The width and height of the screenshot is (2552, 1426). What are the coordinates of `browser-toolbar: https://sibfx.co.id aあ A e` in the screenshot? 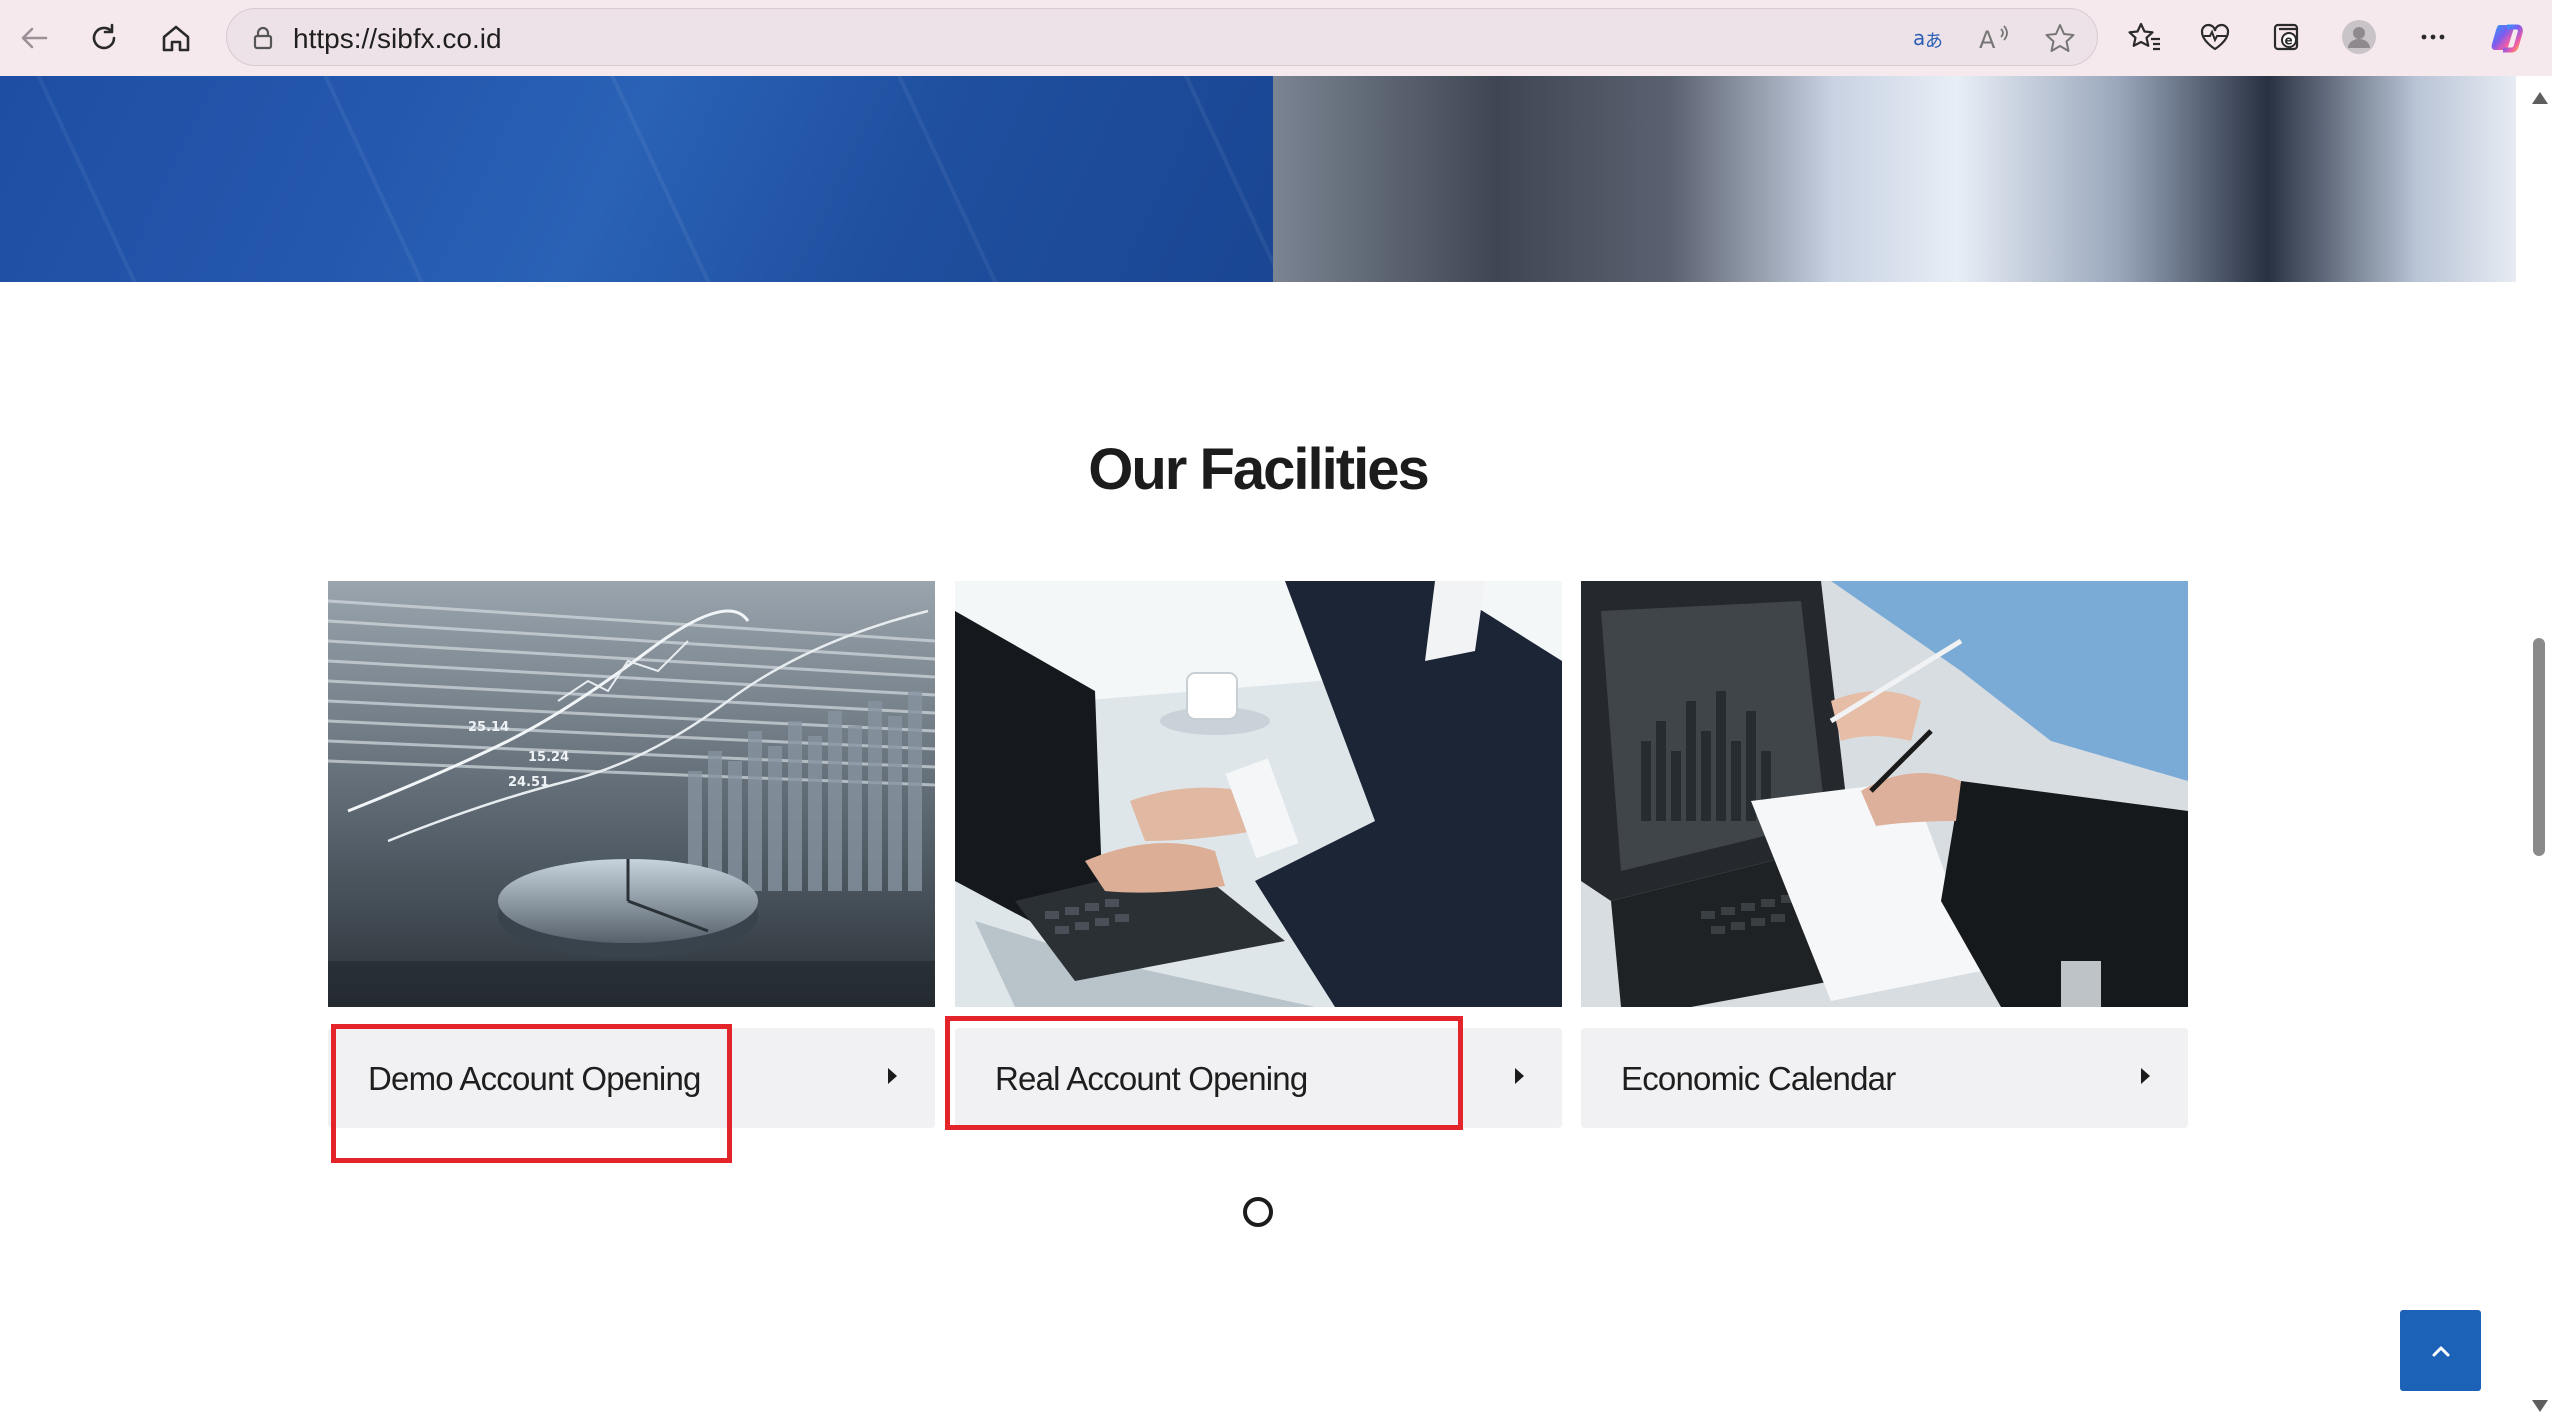 It's located at (1276, 38).